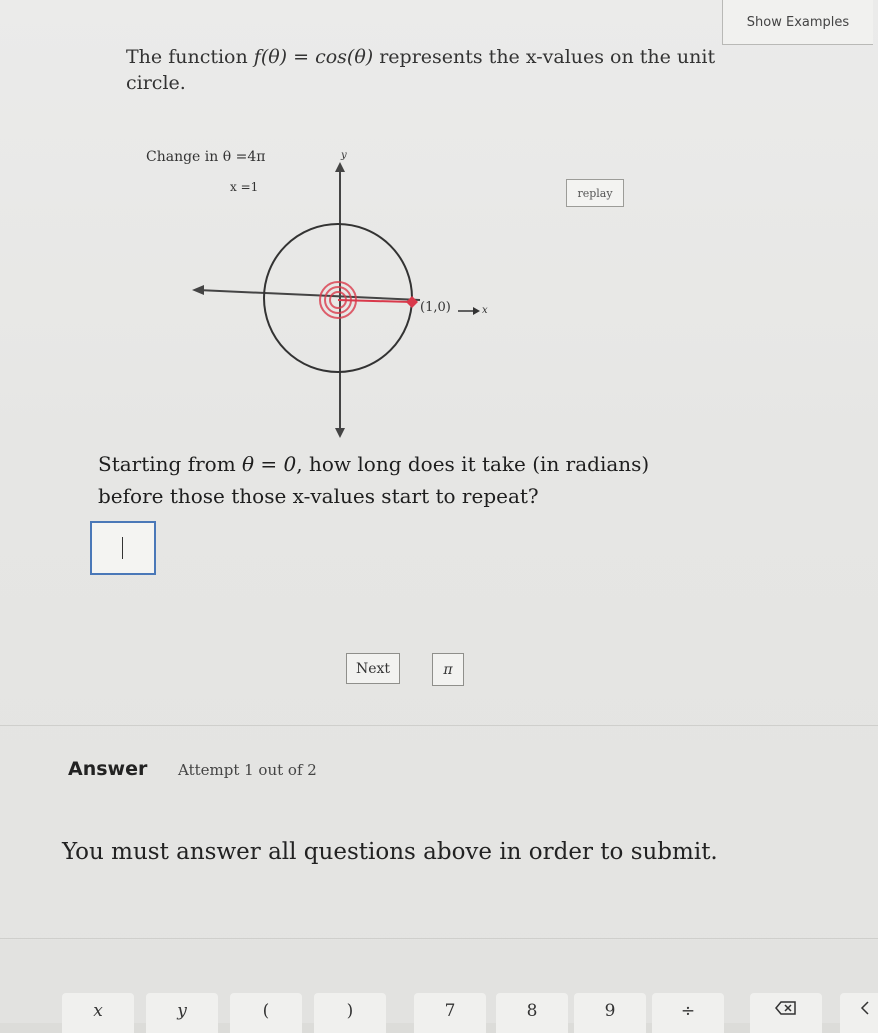  What do you see at coordinates (266, 1013) in the screenshot?
I see `key-open-paren: (` at bounding box center [266, 1013].